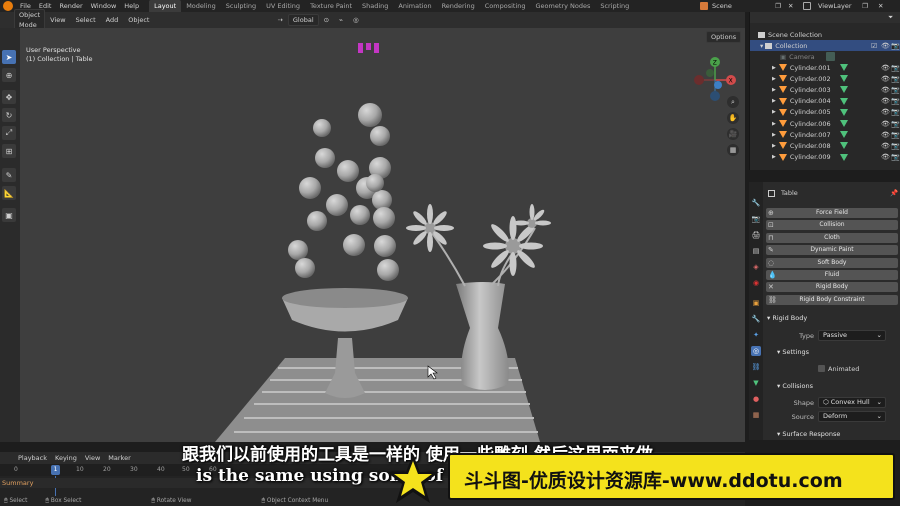  I want to click on surface-response-subpanel-header: ▾ Surface Response, so click(808, 434).